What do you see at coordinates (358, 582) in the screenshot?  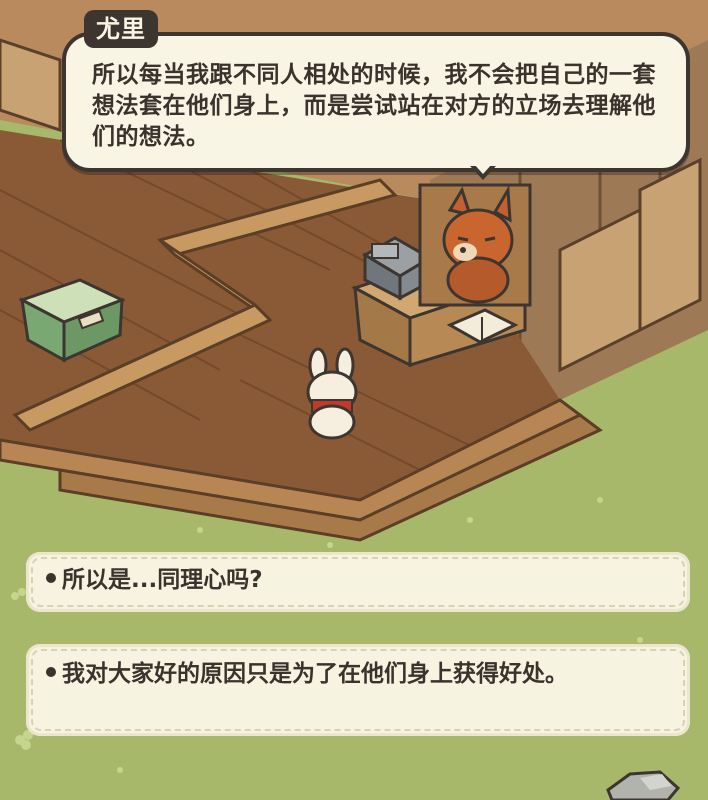 I see `dialogue-choice-1: 所以是...同理心吗?` at bounding box center [358, 582].